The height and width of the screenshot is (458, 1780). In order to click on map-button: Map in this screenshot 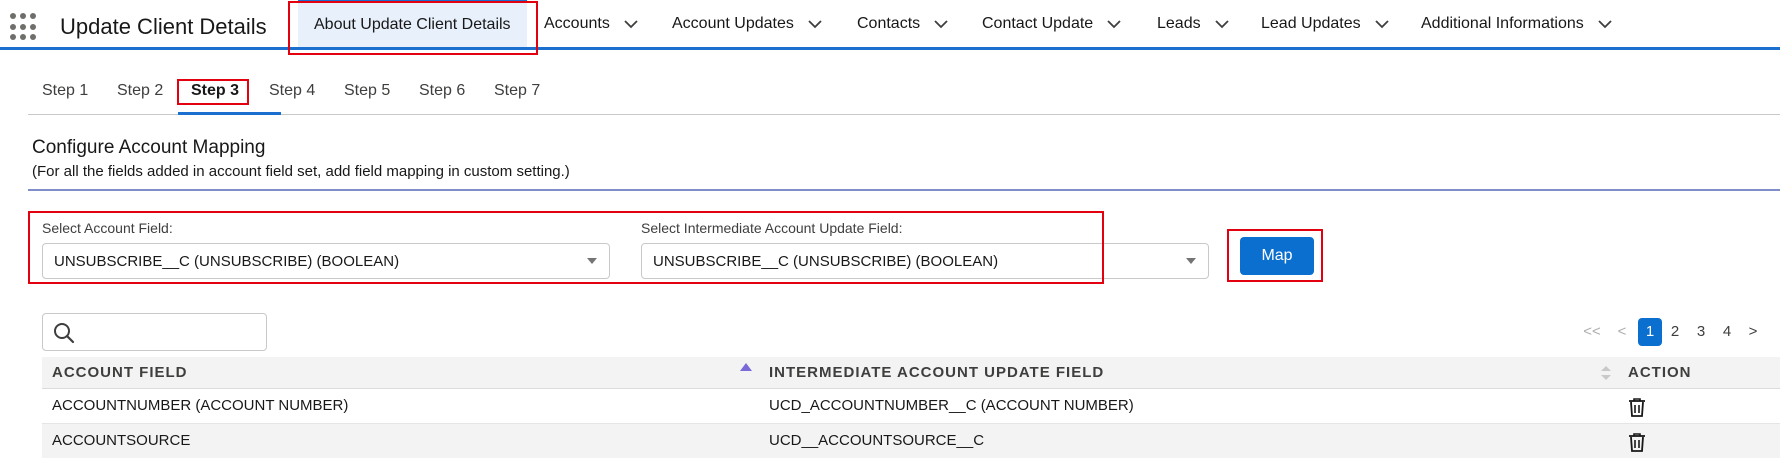, I will do `click(1277, 256)`.